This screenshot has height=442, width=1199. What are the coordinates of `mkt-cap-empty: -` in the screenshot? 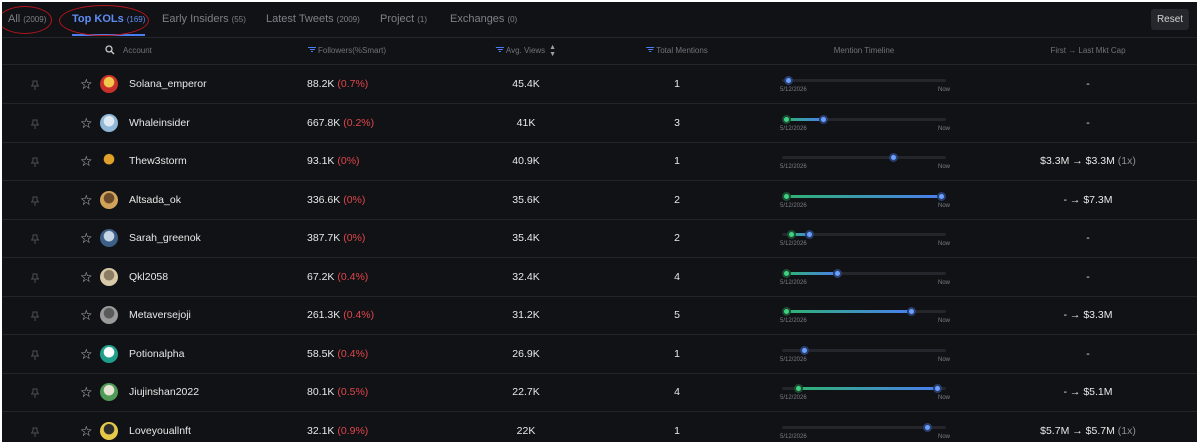 It's located at (1088, 122).